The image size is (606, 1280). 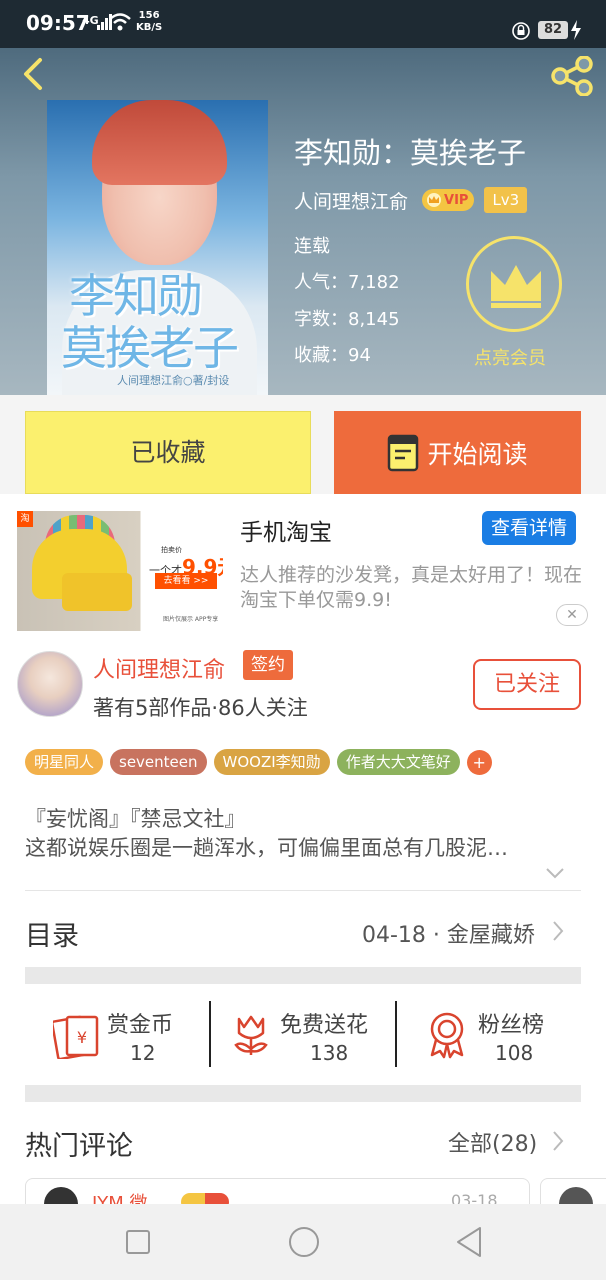 I want to click on author-name: 人间理想江俞, so click(x=351, y=200).